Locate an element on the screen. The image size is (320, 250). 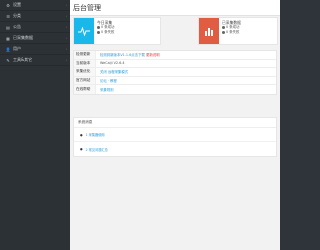
row-key: 当前版本 is located at coordinates (85, 63).